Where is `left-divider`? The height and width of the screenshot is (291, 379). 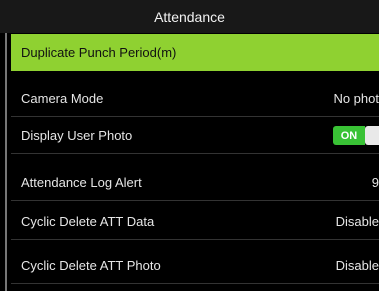
left-divider is located at coordinates (6, 162).